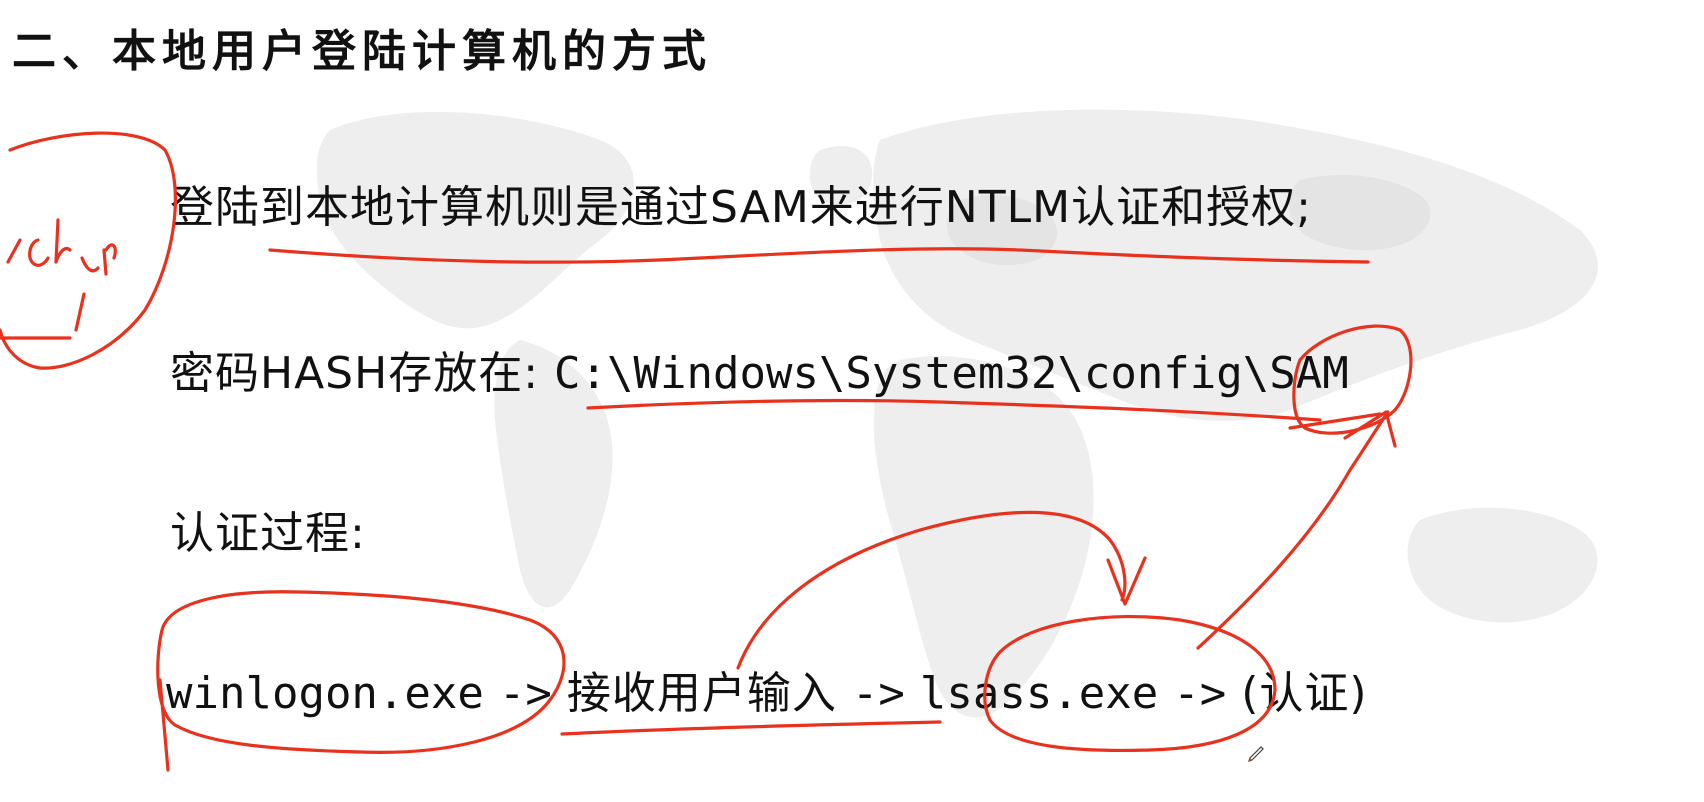 Image resolution: width=1704 pixels, height=802 pixels. I want to click on hash-location-label: 密码HASH存放在:, so click(355, 373).